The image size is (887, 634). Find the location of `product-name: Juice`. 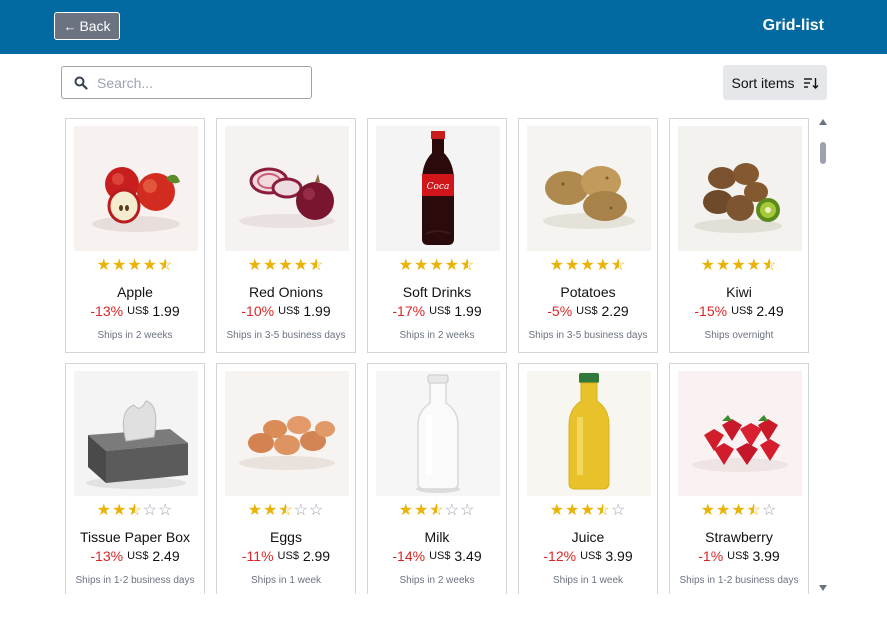

product-name: Juice is located at coordinates (588, 537).